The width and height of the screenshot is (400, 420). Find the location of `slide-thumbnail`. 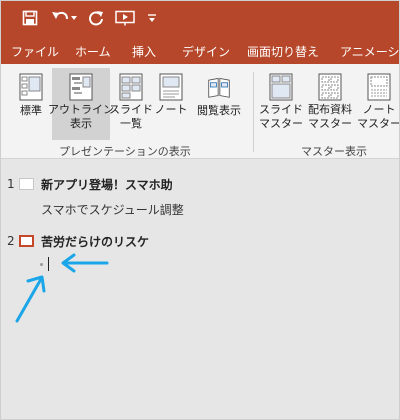

slide-thumbnail is located at coordinates (26, 184).